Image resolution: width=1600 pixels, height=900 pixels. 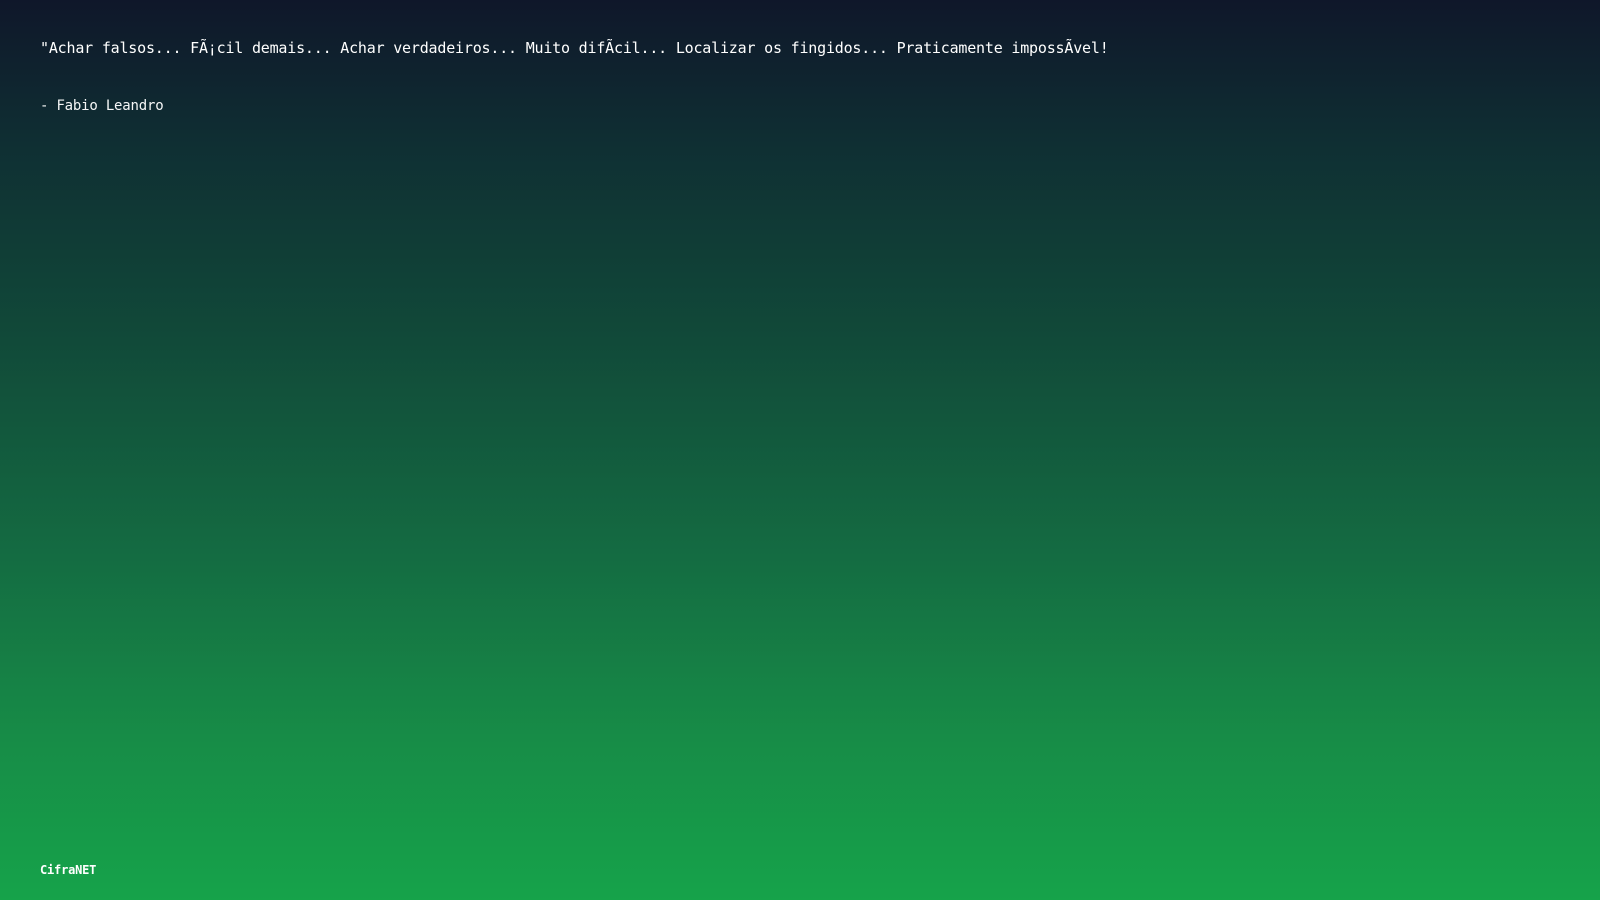 I want to click on brand-label: CifraNET, so click(x=68, y=870).